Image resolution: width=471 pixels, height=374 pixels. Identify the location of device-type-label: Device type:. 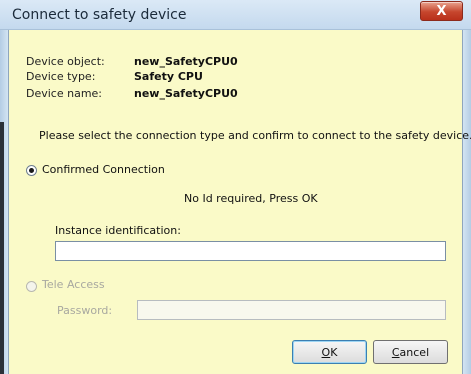
(61, 76).